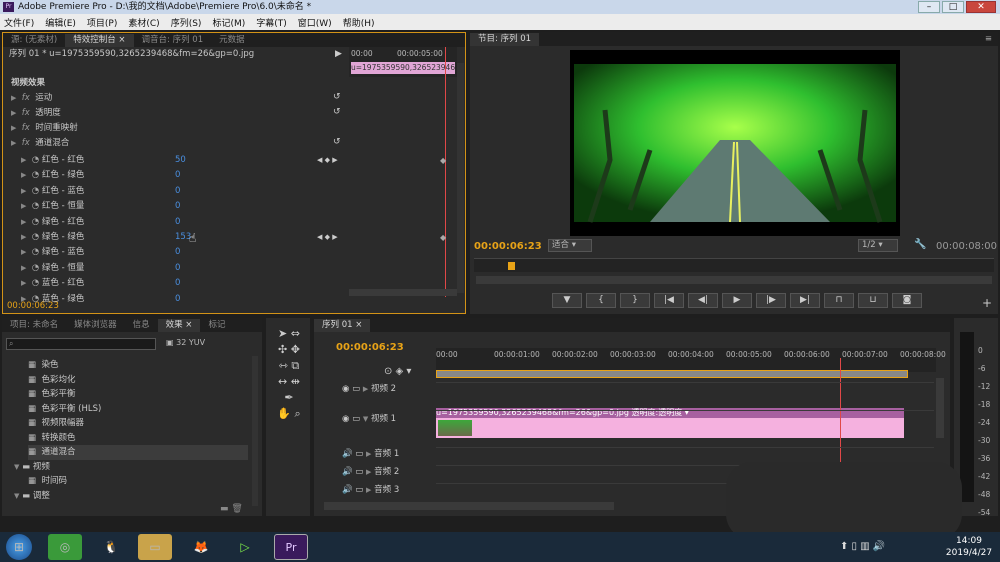 The width and height of the screenshot is (1000, 562). What do you see at coordinates (216, 325) in the screenshot?
I see `tab-project: 标记` at bounding box center [216, 325].